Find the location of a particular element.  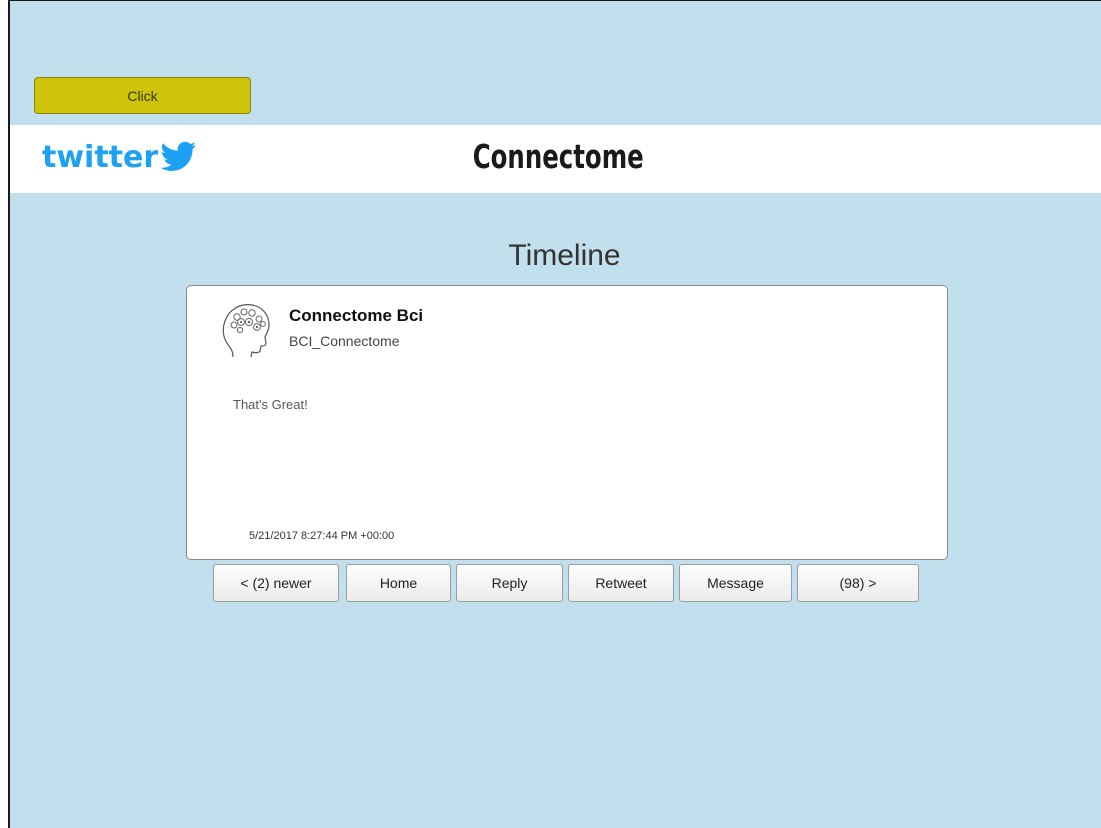

head-gears-icon is located at coordinates (246, 331).